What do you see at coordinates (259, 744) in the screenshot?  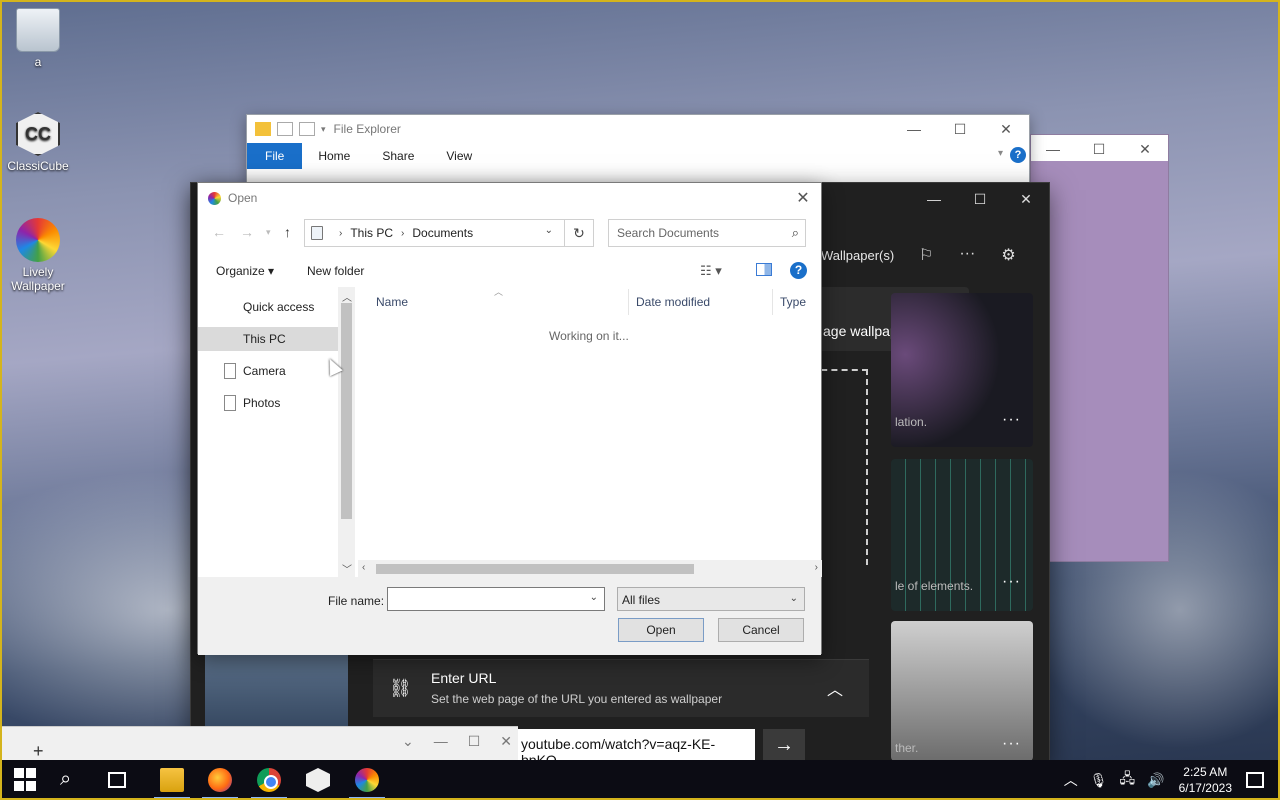 I see `browser-window: + ⌄ — ☐ ✕` at bounding box center [259, 744].